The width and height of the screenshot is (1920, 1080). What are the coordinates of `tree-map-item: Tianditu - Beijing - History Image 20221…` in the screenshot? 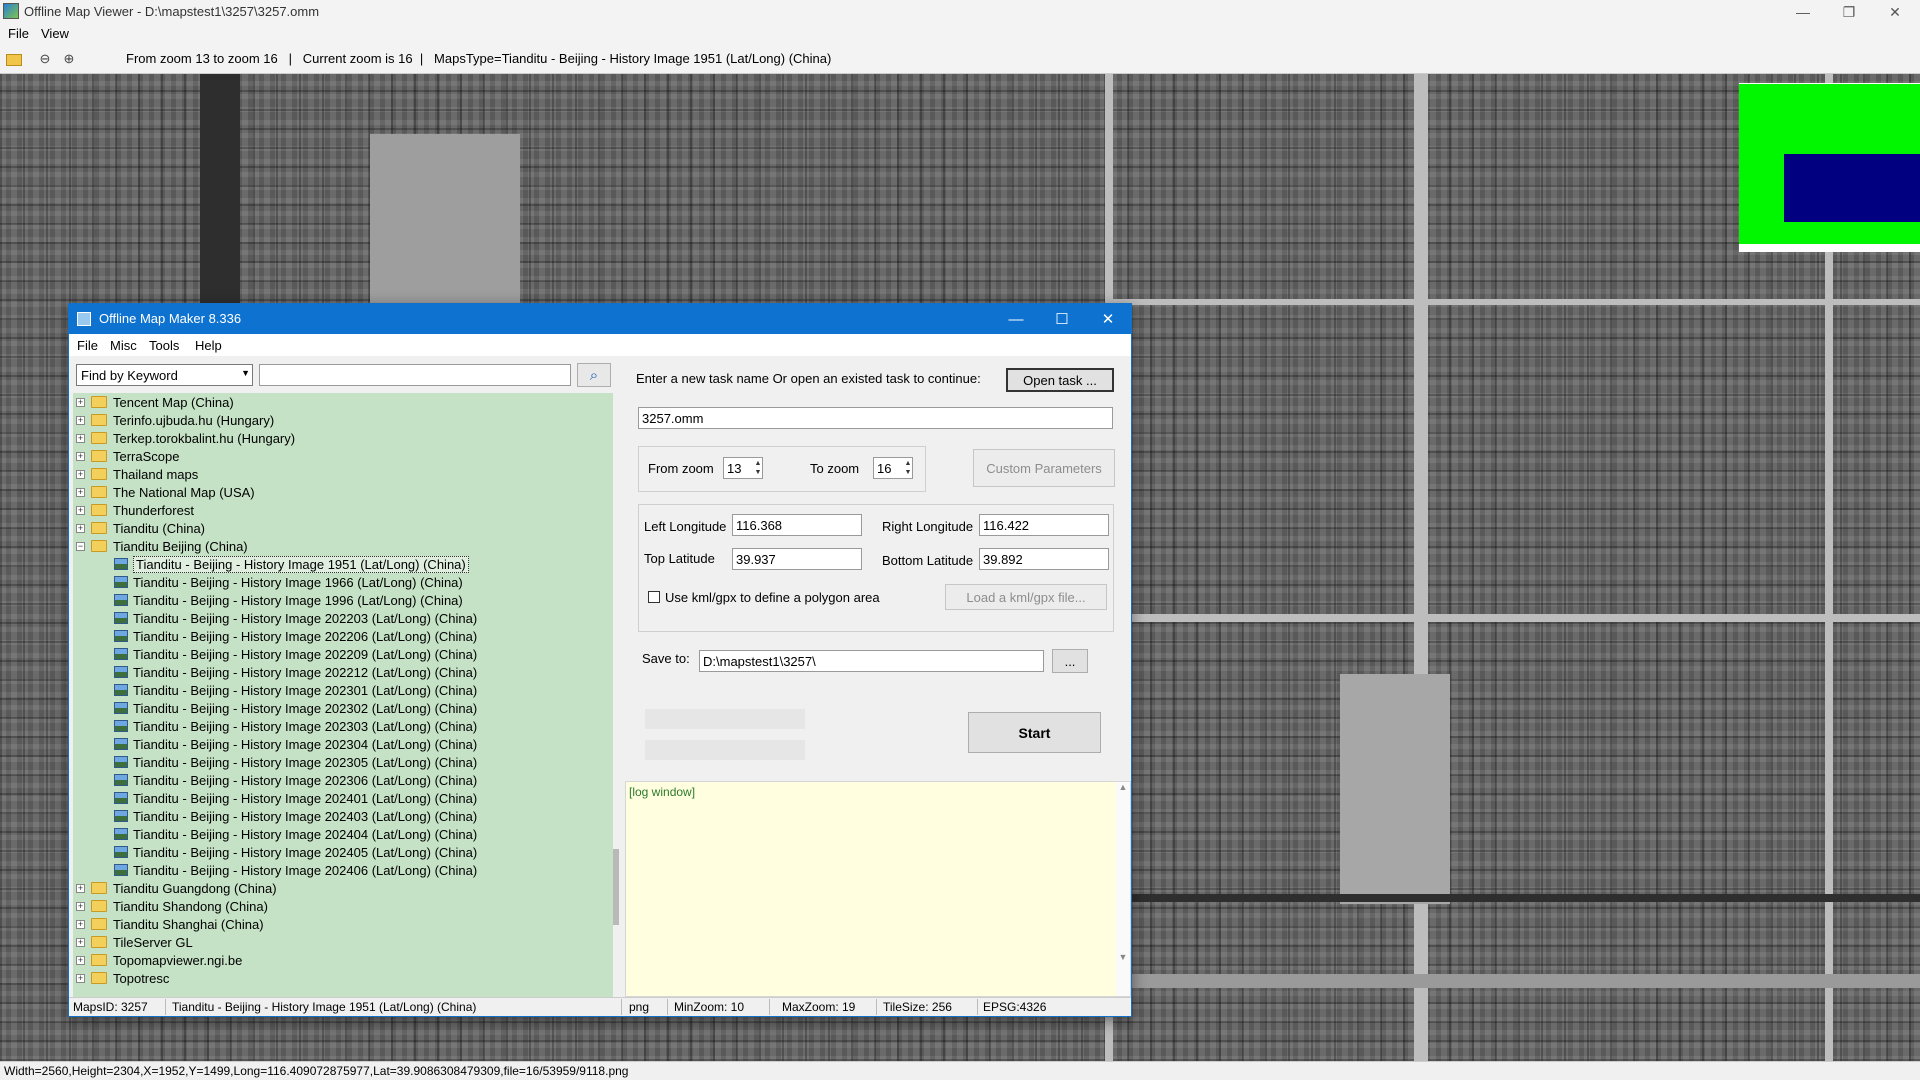 It's located at (295, 672).